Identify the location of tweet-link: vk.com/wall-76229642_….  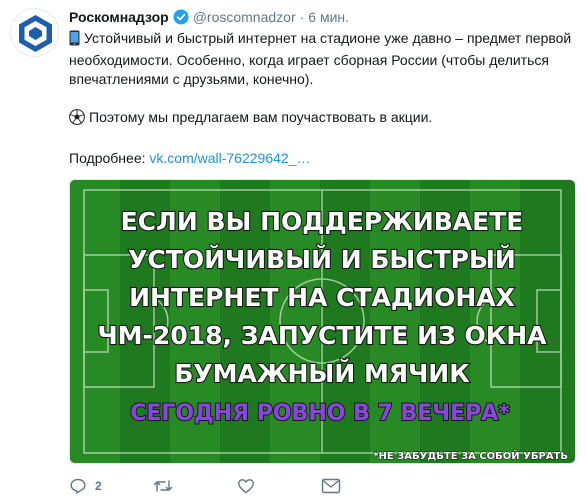
(229, 158).